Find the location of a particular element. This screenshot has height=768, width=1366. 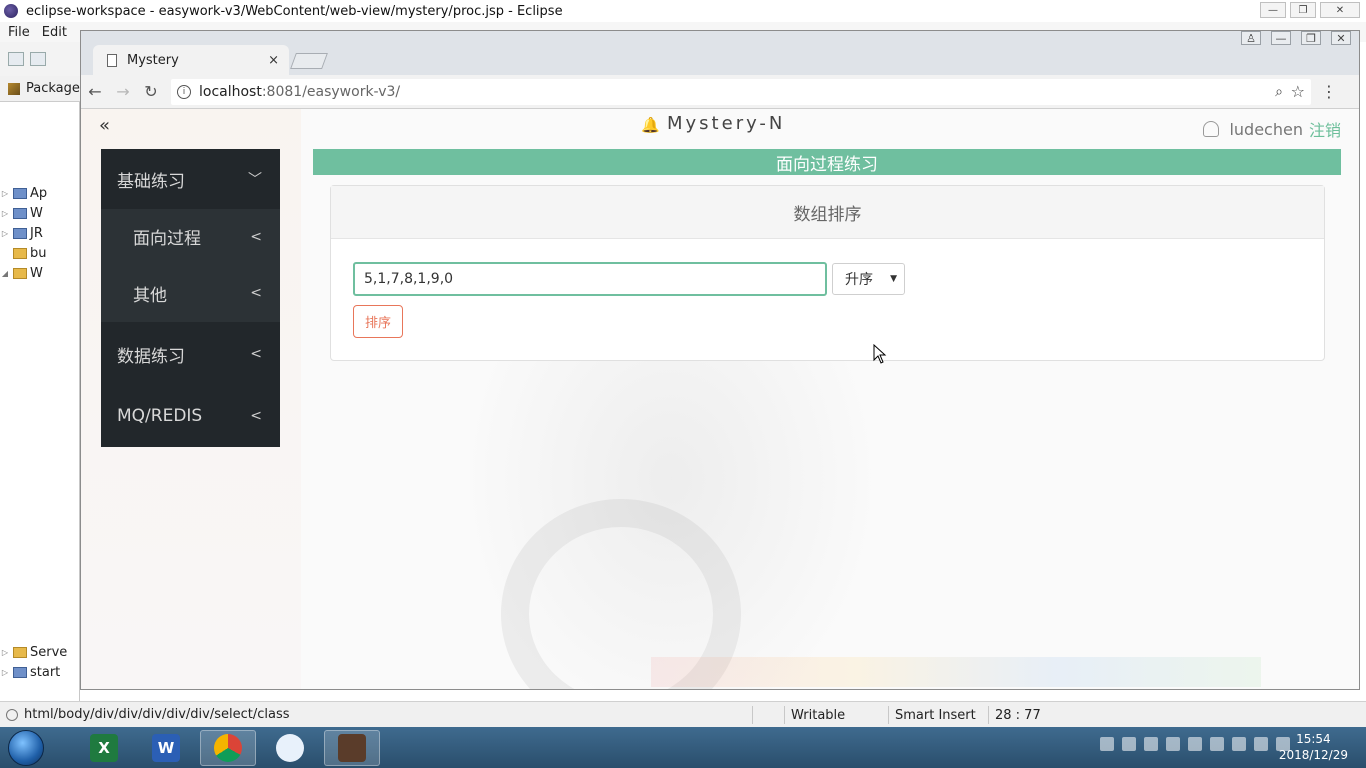

tree-item: ◢ W is located at coordinates (40, 273).